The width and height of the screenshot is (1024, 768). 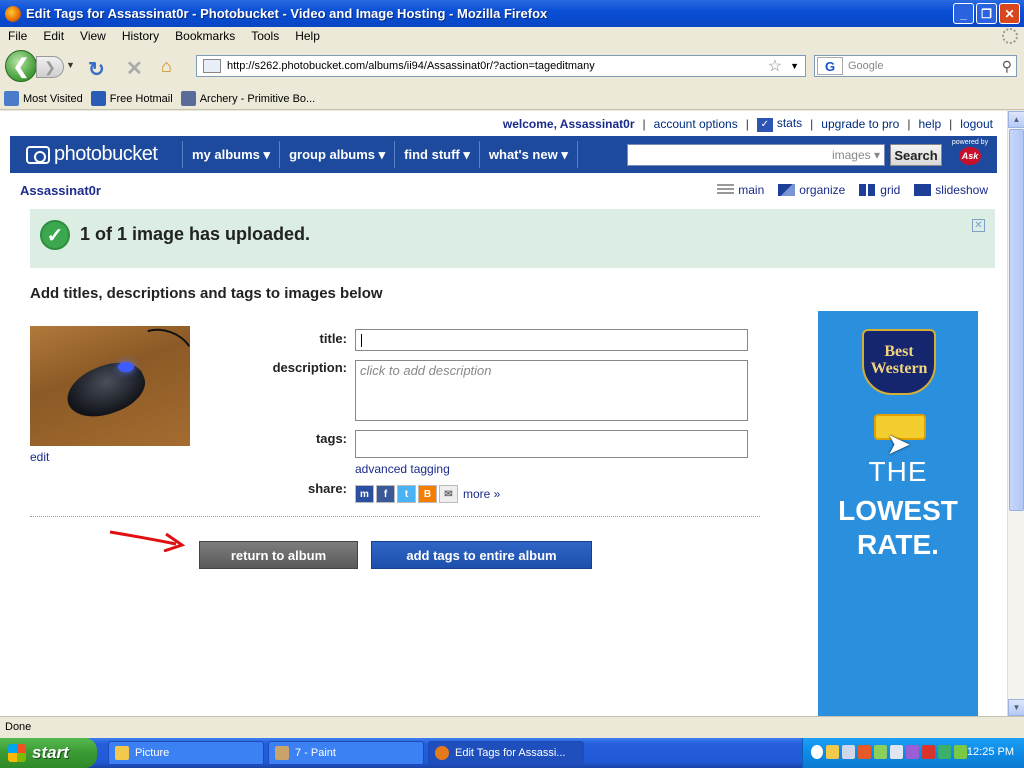 I want to click on title-label: title:, so click(x=333, y=338).